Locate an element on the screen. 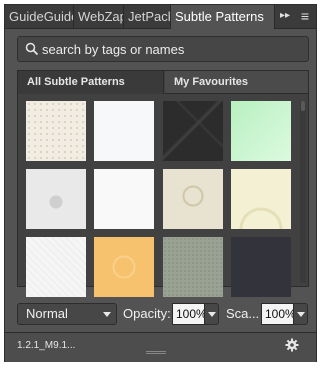  tab-all-subtle-patterns: All Subtle Patterns is located at coordinates (91, 82).